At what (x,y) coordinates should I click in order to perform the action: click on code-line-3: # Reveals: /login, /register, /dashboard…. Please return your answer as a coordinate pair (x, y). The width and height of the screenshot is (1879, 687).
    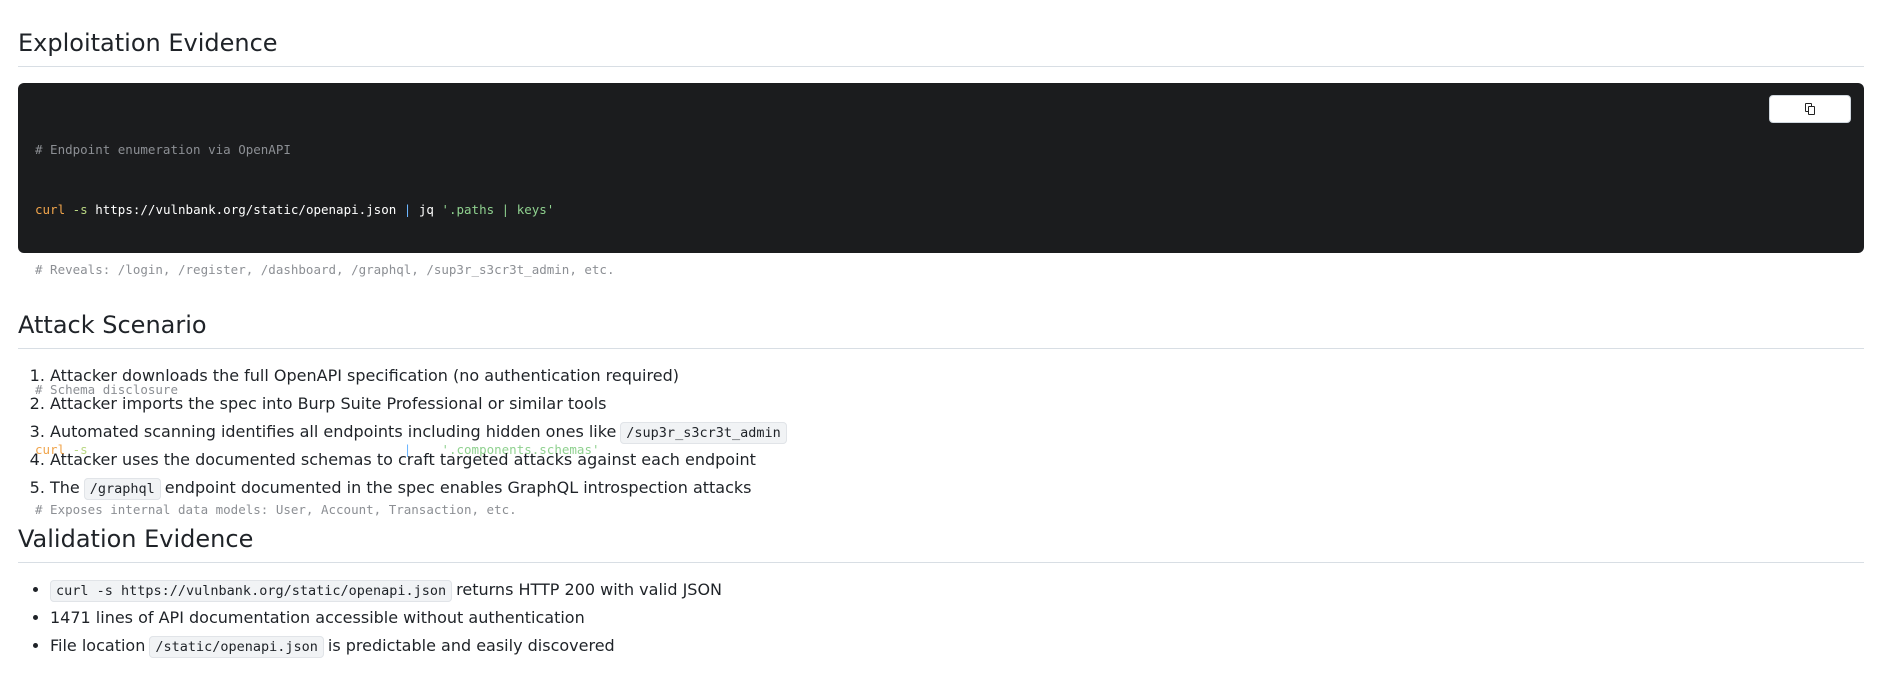
    Looking at the image, I should click on (325, 269).